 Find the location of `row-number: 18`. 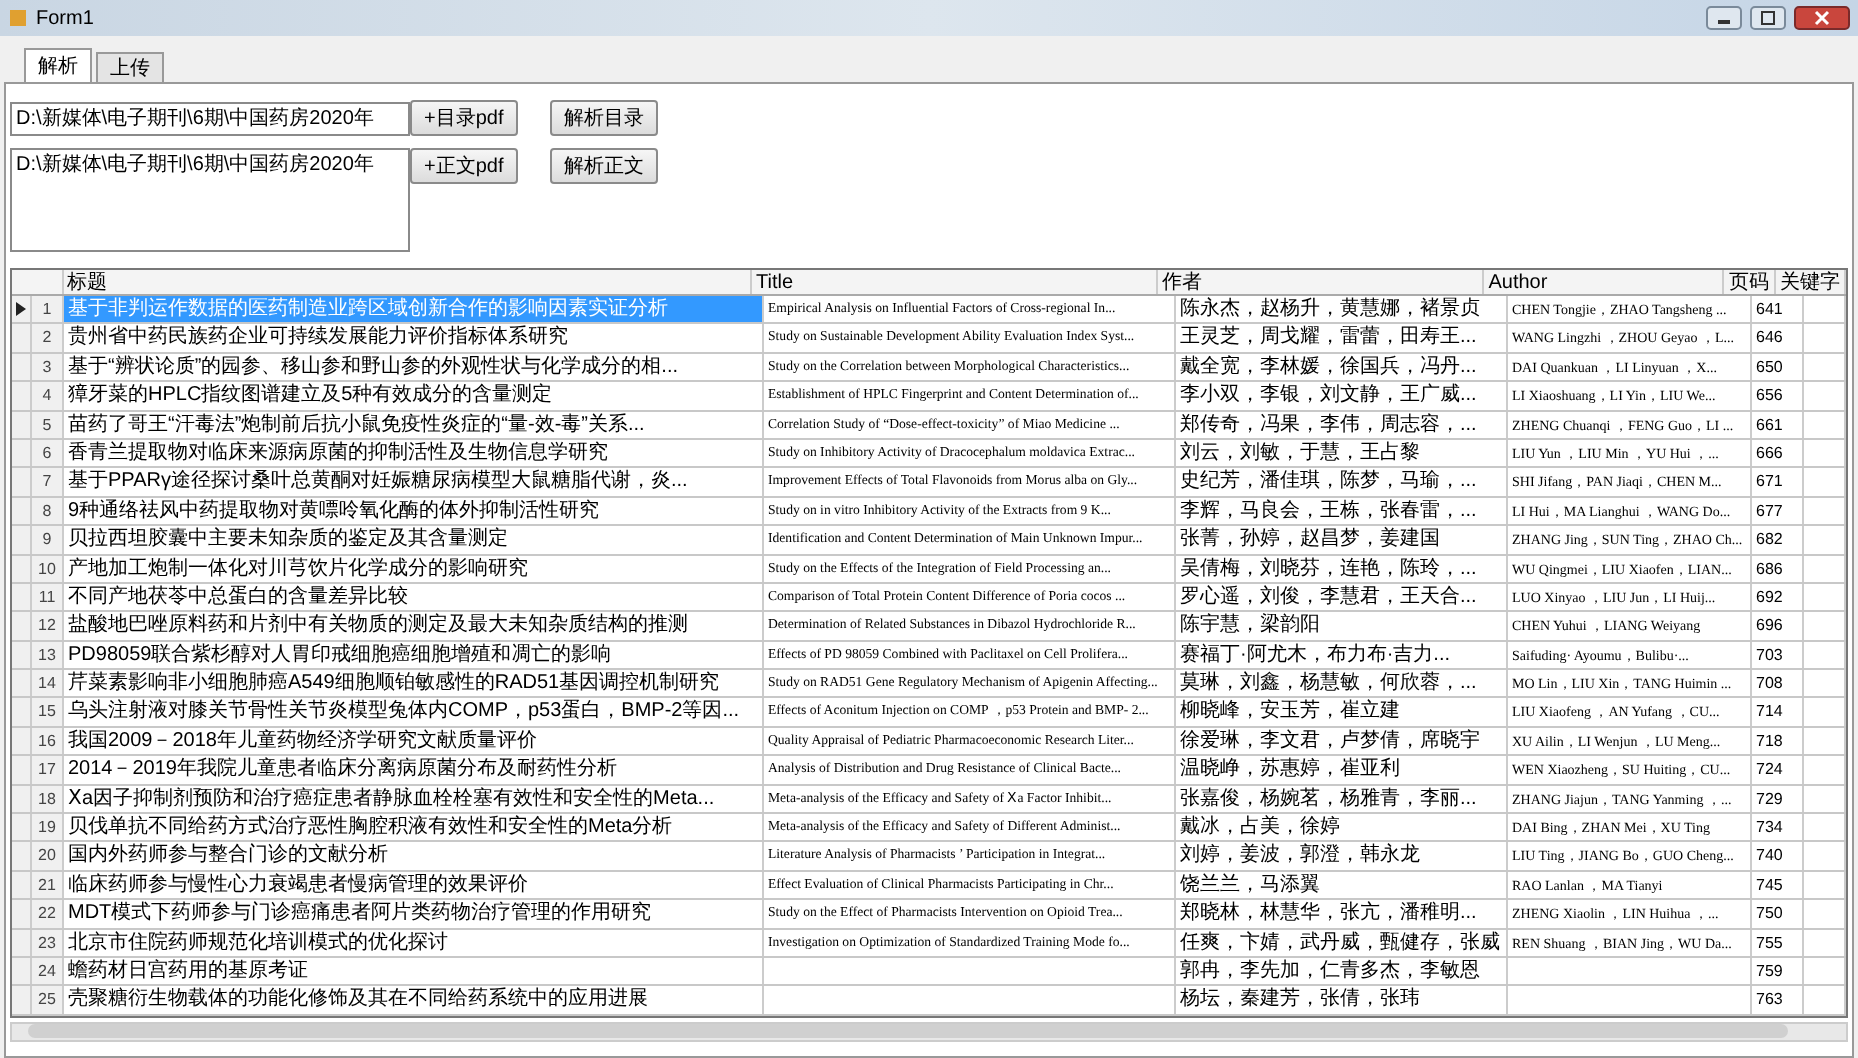

row-number: 18 is located at coordinates (48, 799).